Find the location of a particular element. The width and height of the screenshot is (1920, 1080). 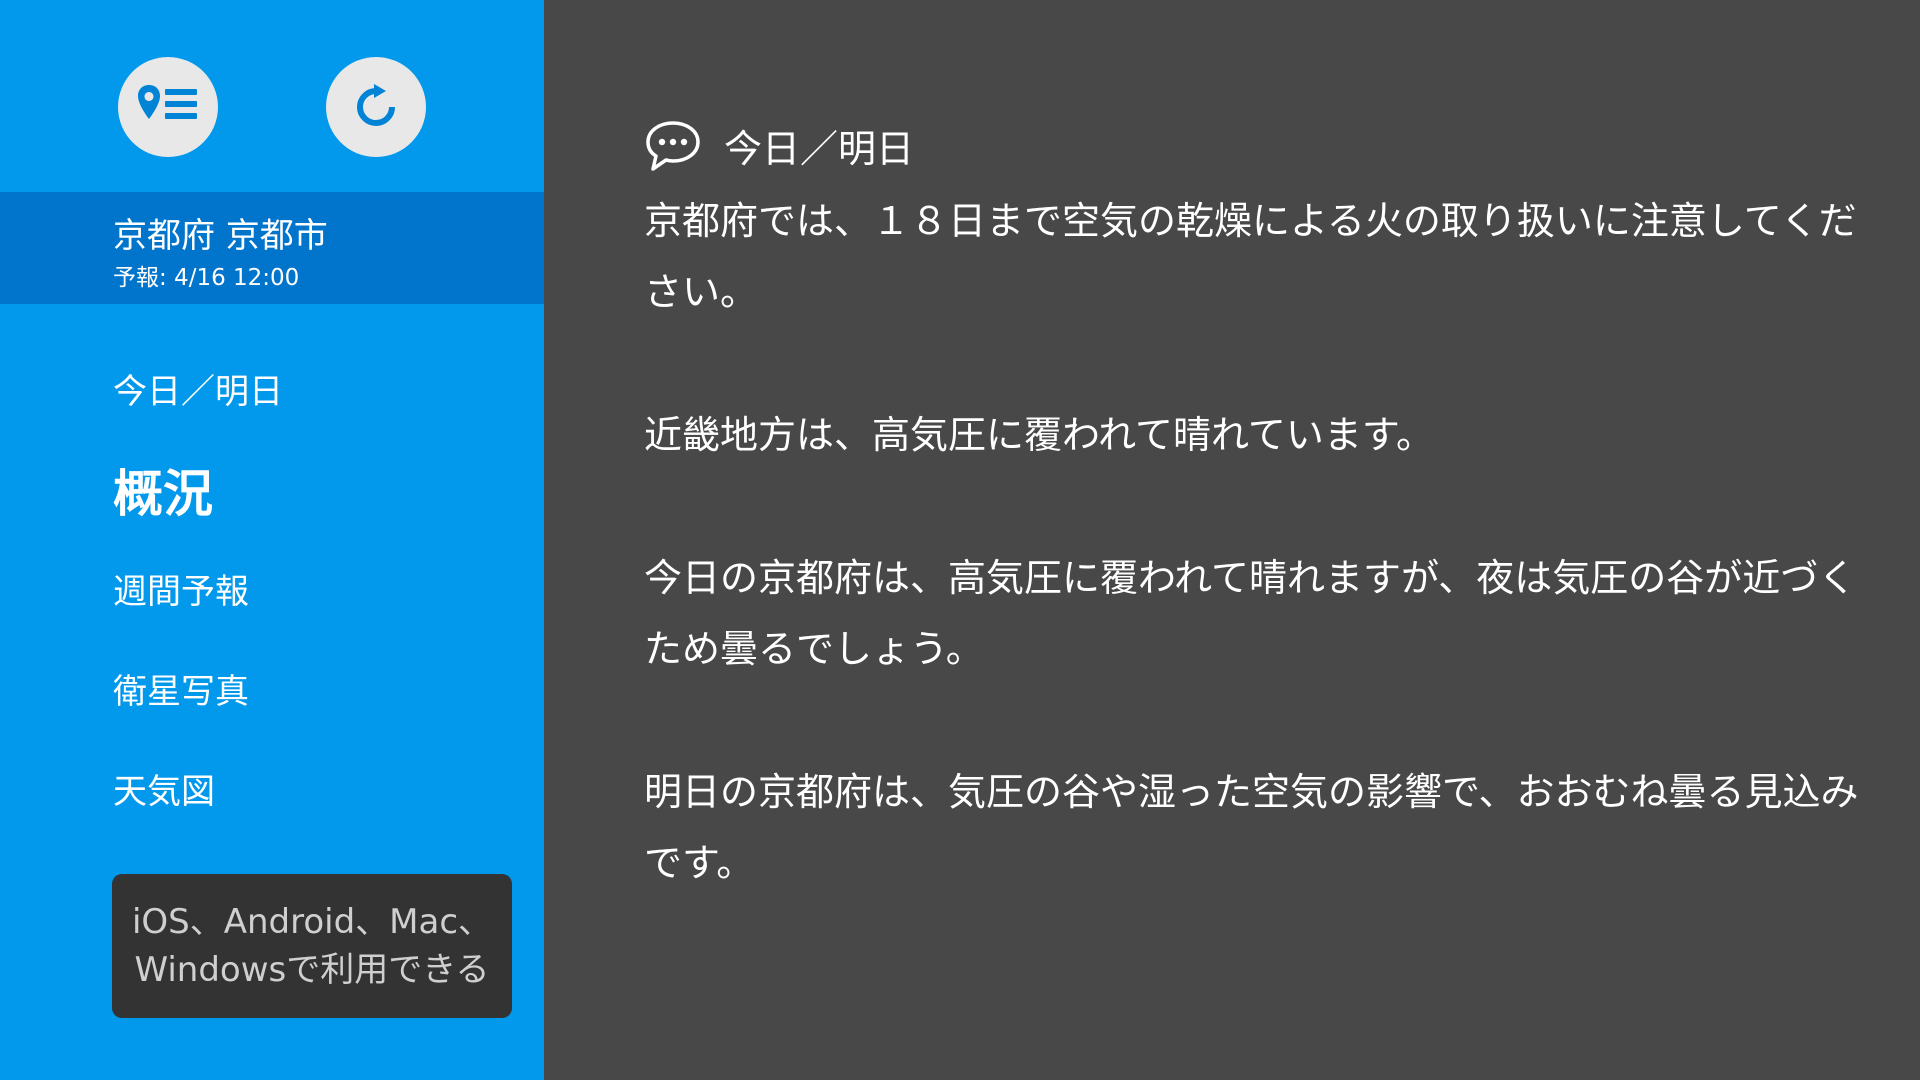

forecast-paragraph: 明日の京都府は、気圧の谷や湿った空気の影響で、おおむね曇る見込みです。 is located at coordinates (1251, 827).